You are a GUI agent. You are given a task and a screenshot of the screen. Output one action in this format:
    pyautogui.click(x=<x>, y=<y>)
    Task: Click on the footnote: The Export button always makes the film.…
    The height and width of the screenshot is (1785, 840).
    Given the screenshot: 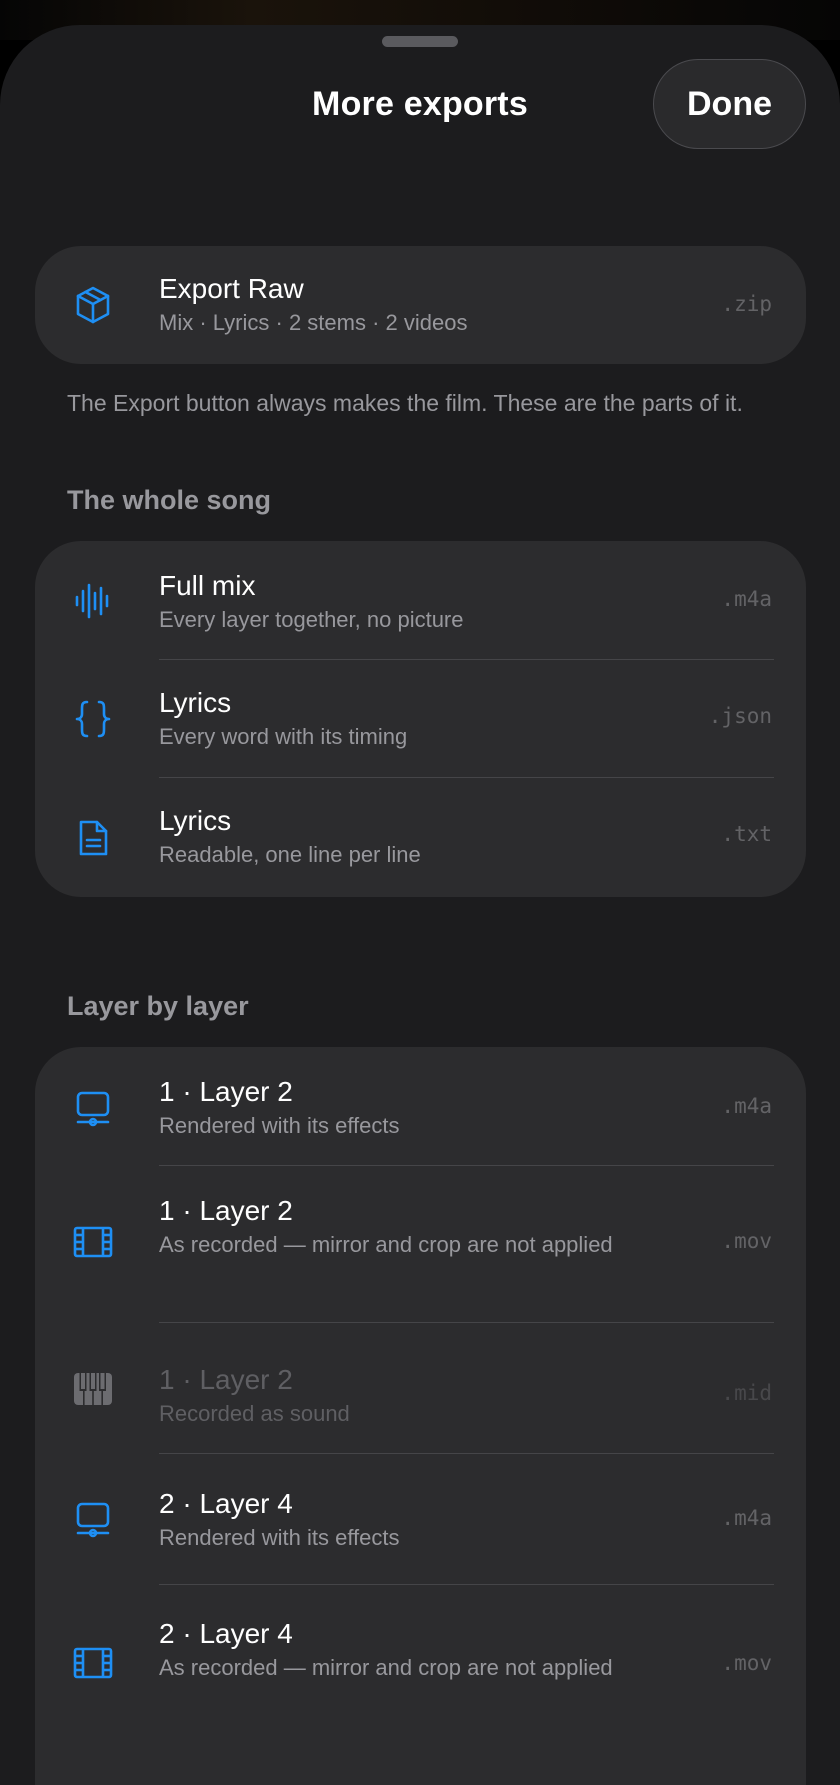 What is the action you would take?
    pyautogui.click(x=405, y=403)
    